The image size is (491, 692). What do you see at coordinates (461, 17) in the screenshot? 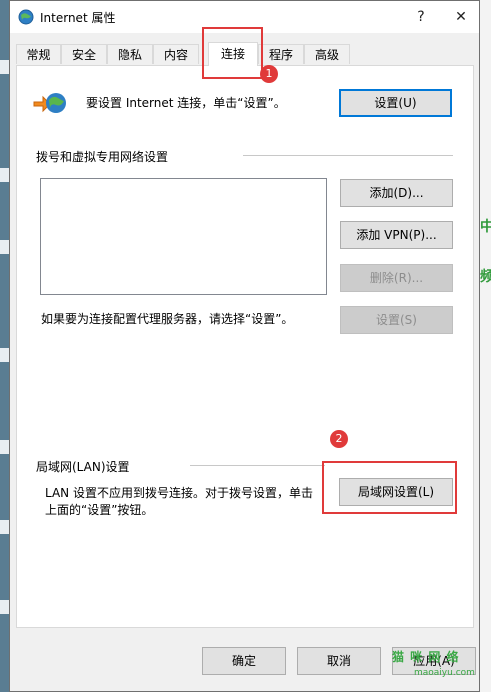
I see `close-button: ✕` at bounding box center [461, 17].